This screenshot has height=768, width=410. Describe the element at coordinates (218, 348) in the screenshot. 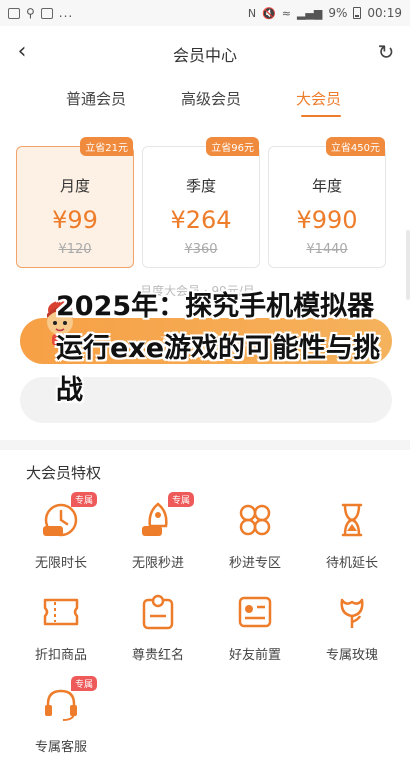

I see `article-title-overlay: 2025年：探究手机模拟器运行exe游戏的可能性与挑战` at that location.